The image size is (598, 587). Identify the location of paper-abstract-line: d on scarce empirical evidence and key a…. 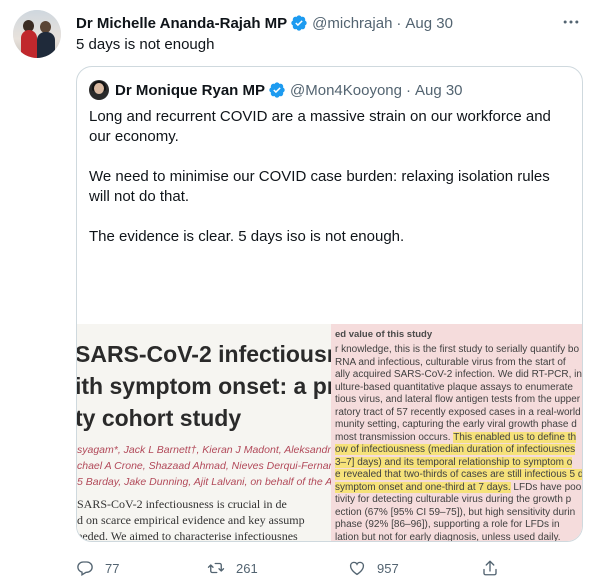
(191, 520).